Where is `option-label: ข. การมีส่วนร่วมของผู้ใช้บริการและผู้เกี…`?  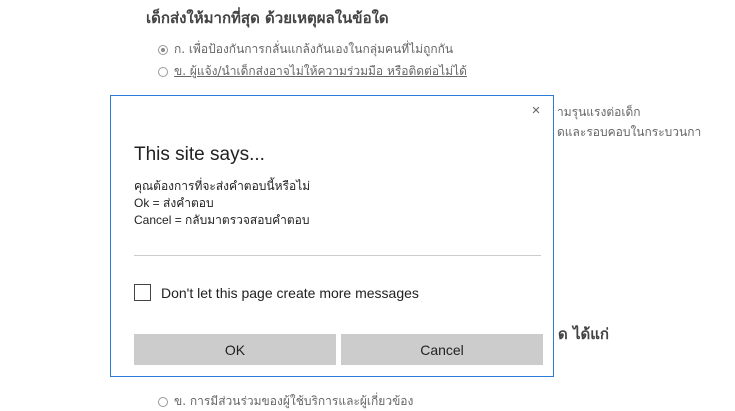
option-label: ข. การมีส่วนร่วมของผู้ใช้บริการและผู้เกี… is located at coordinates (294, 401).